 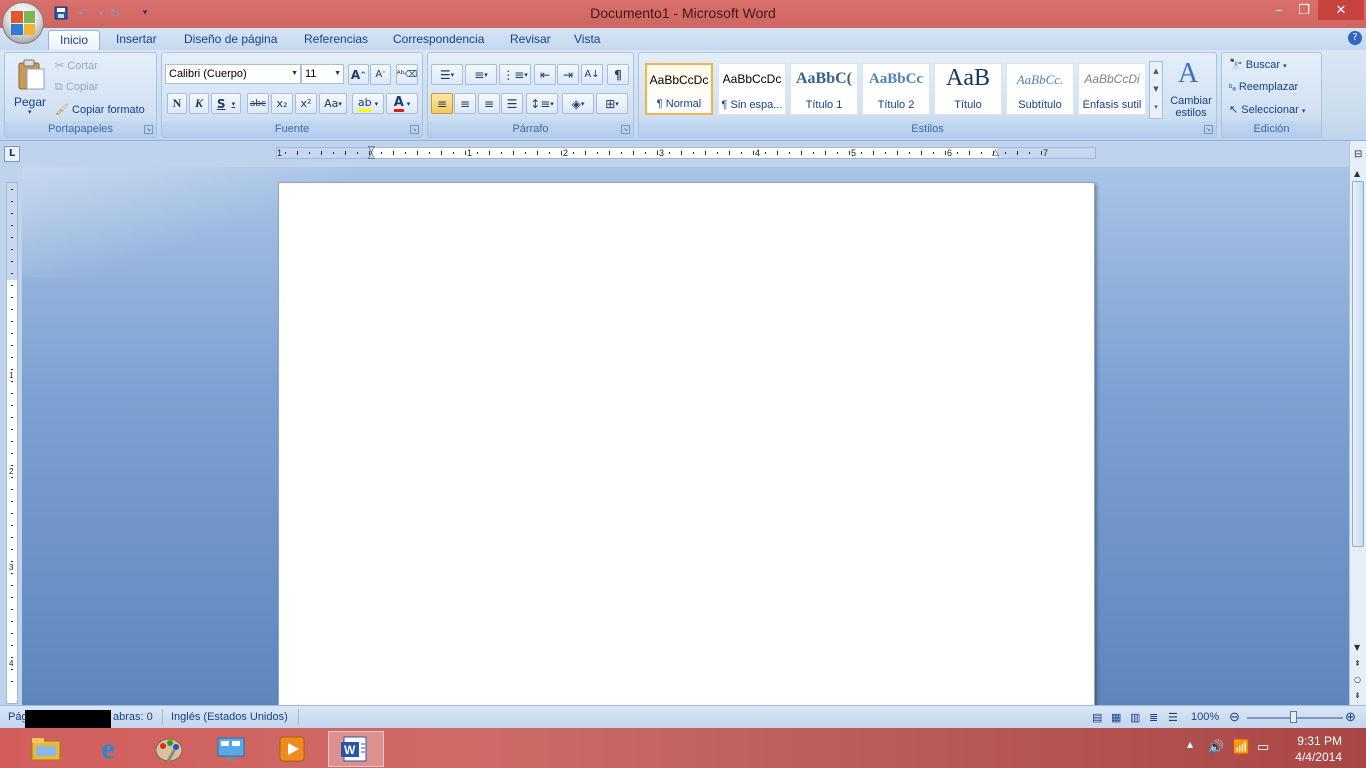 I want to click on style-enfasis-sutil: AaBbCcDi Énfasis sutil, so click(x=1112, y=89).